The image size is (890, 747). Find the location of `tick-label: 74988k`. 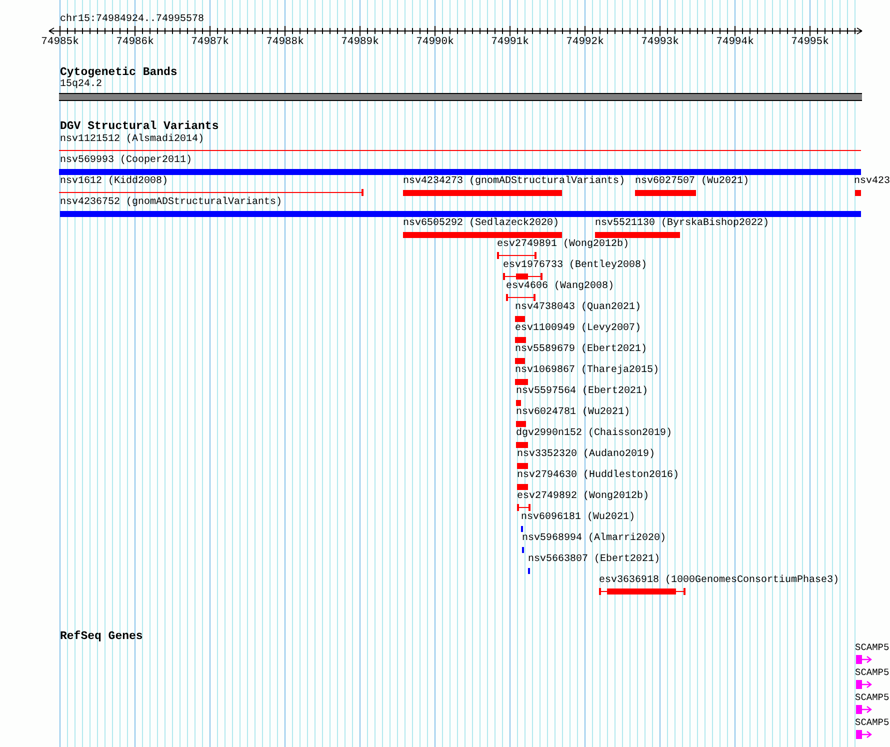

tick-label: 74988k is located at coordinates (285, 42).